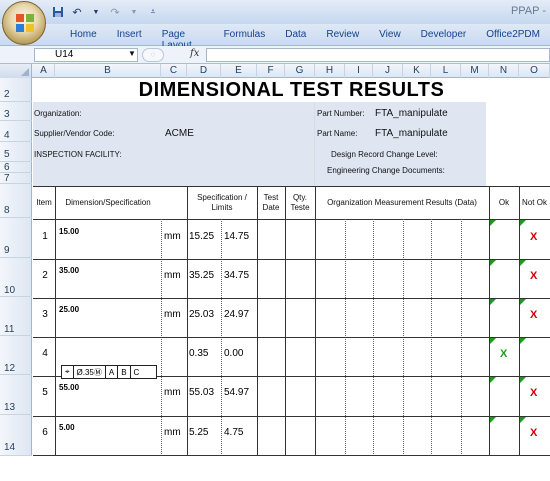 This screenshot has width=550, height=481. I want to click on spec-limits-header: Specification / Limits, so click(222, 202).